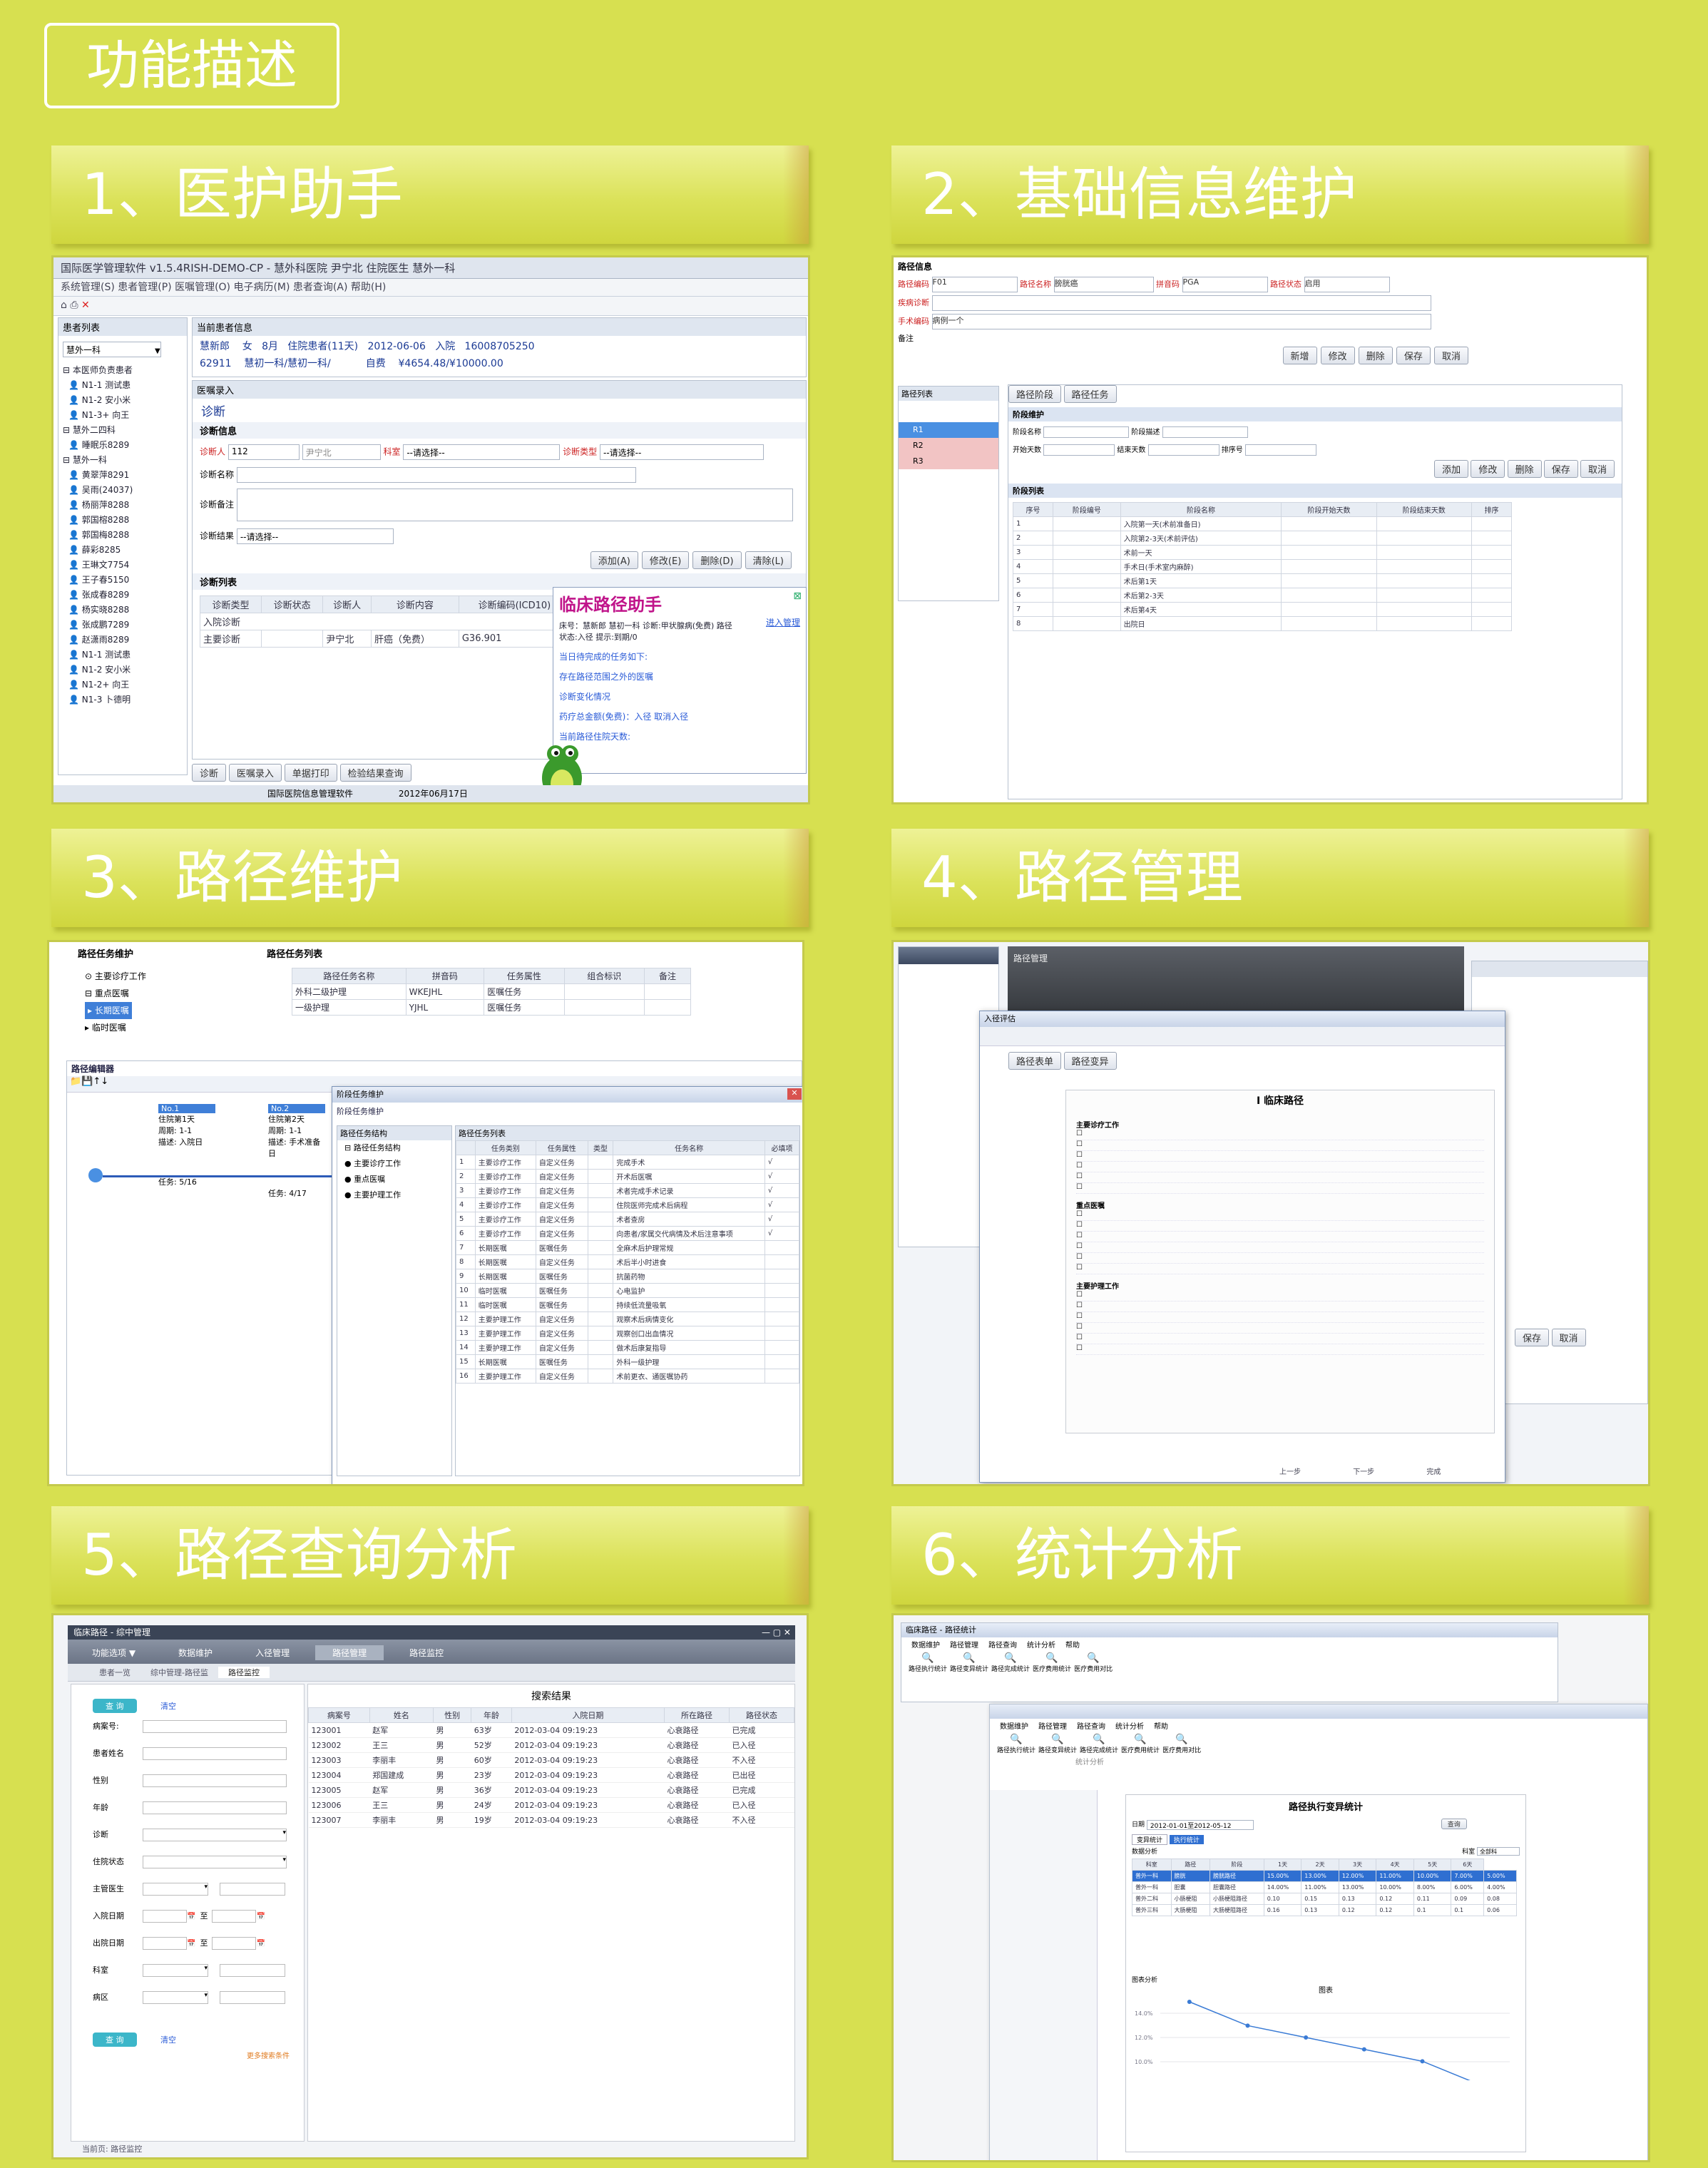  Describe the element at coordinates (1375, 355) in the screenshot. I see `delete-button: 删除` at that location.